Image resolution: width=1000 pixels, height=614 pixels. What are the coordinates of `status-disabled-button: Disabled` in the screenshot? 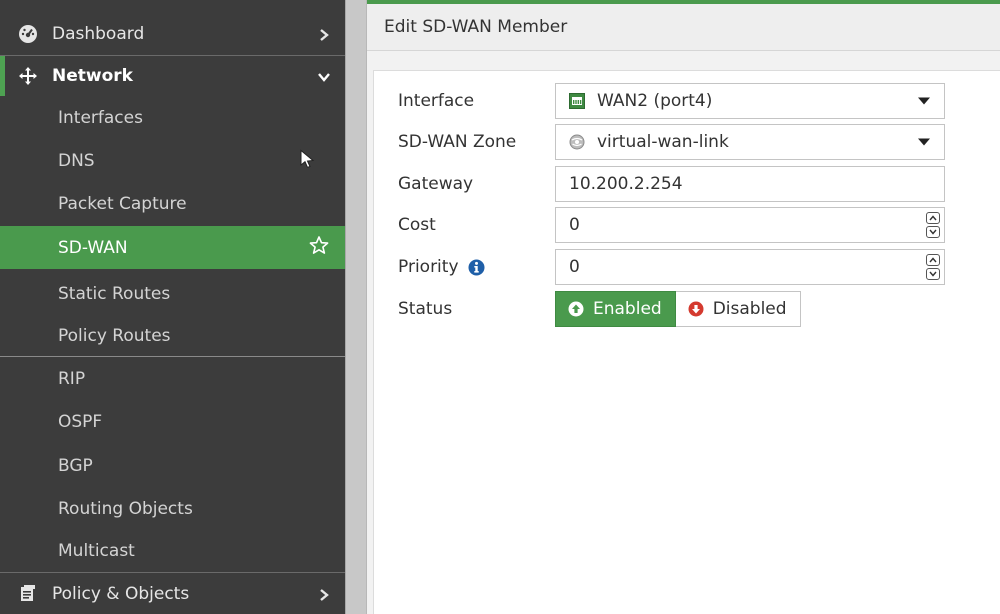 It's located at (738, 309).